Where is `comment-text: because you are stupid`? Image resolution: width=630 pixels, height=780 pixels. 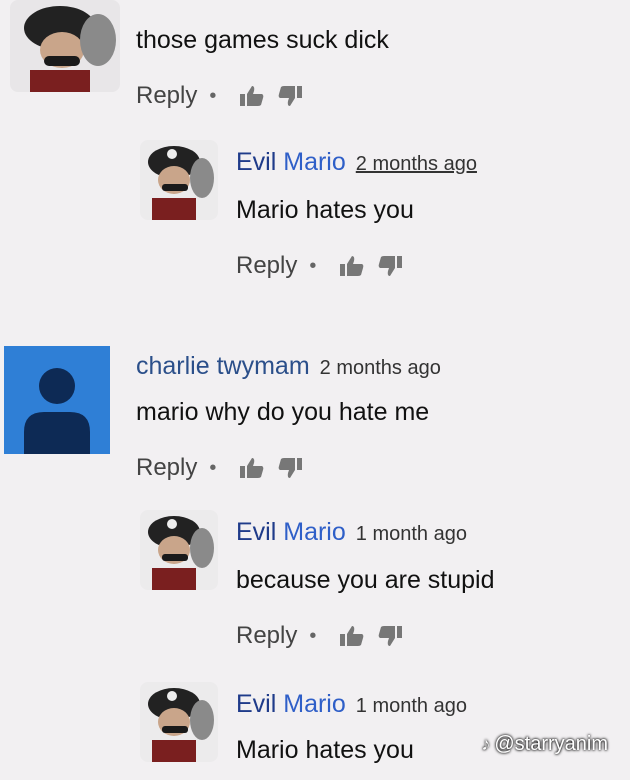 comment-text: because you are stupid is located at coordinates (365, 580).